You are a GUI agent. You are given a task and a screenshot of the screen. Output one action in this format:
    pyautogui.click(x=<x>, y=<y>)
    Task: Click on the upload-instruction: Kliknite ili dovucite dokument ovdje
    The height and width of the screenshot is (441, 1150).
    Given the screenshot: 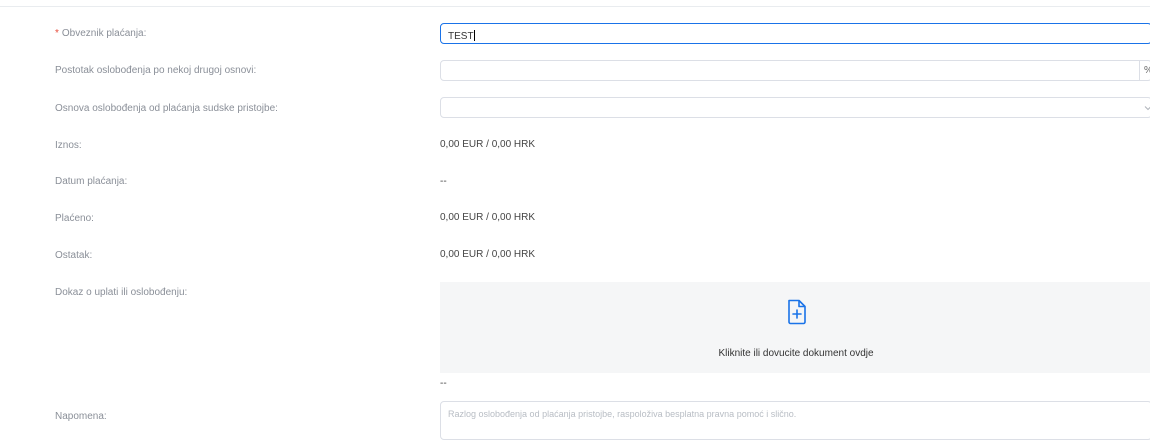 What is the action you would take?
    pyautogui.click(x=796, y=353)
    